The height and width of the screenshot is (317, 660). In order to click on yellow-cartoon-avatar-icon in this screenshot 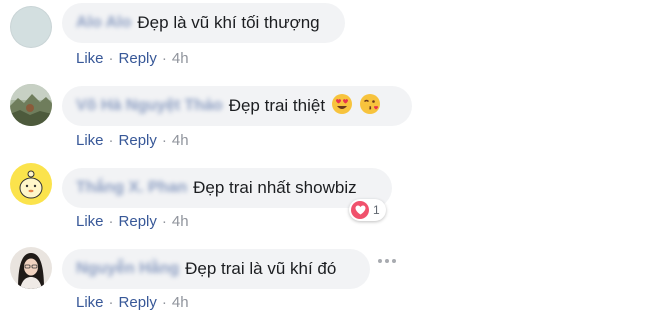, I will do `click(31, 184)`.